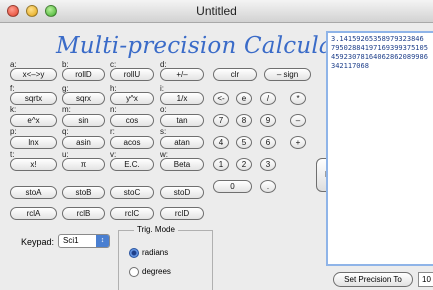 Image resolution: width=433 pixels, height=290 pixels. What do you see at coordinates (132, 98) in the screenshot?
I see `ypowx-button: y^x` at bounding box center [132, 98].